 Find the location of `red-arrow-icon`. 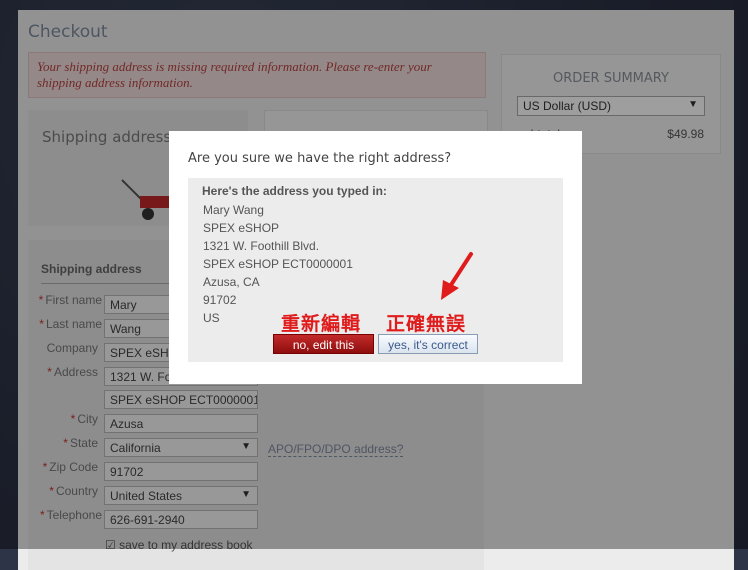

red-arrow-icon is located at coordinates (457, 276).